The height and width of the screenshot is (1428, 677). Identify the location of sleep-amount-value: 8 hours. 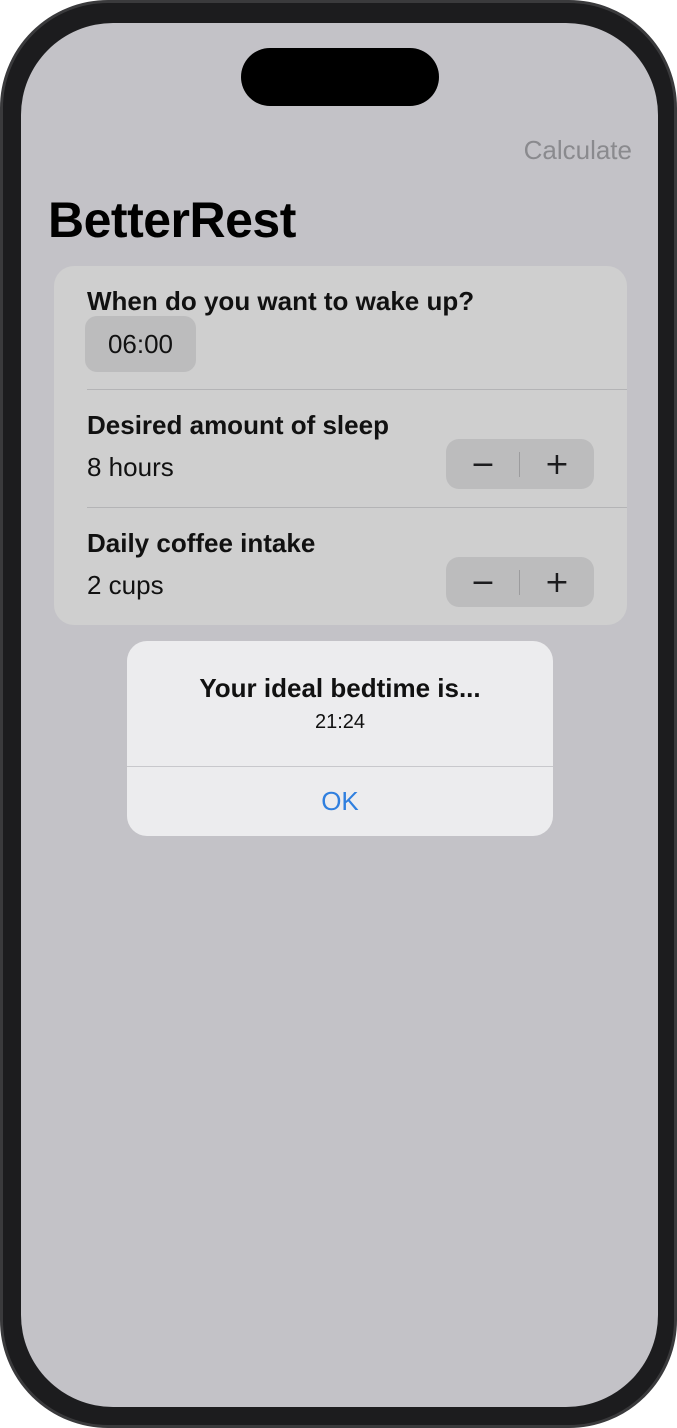
(130, 467).